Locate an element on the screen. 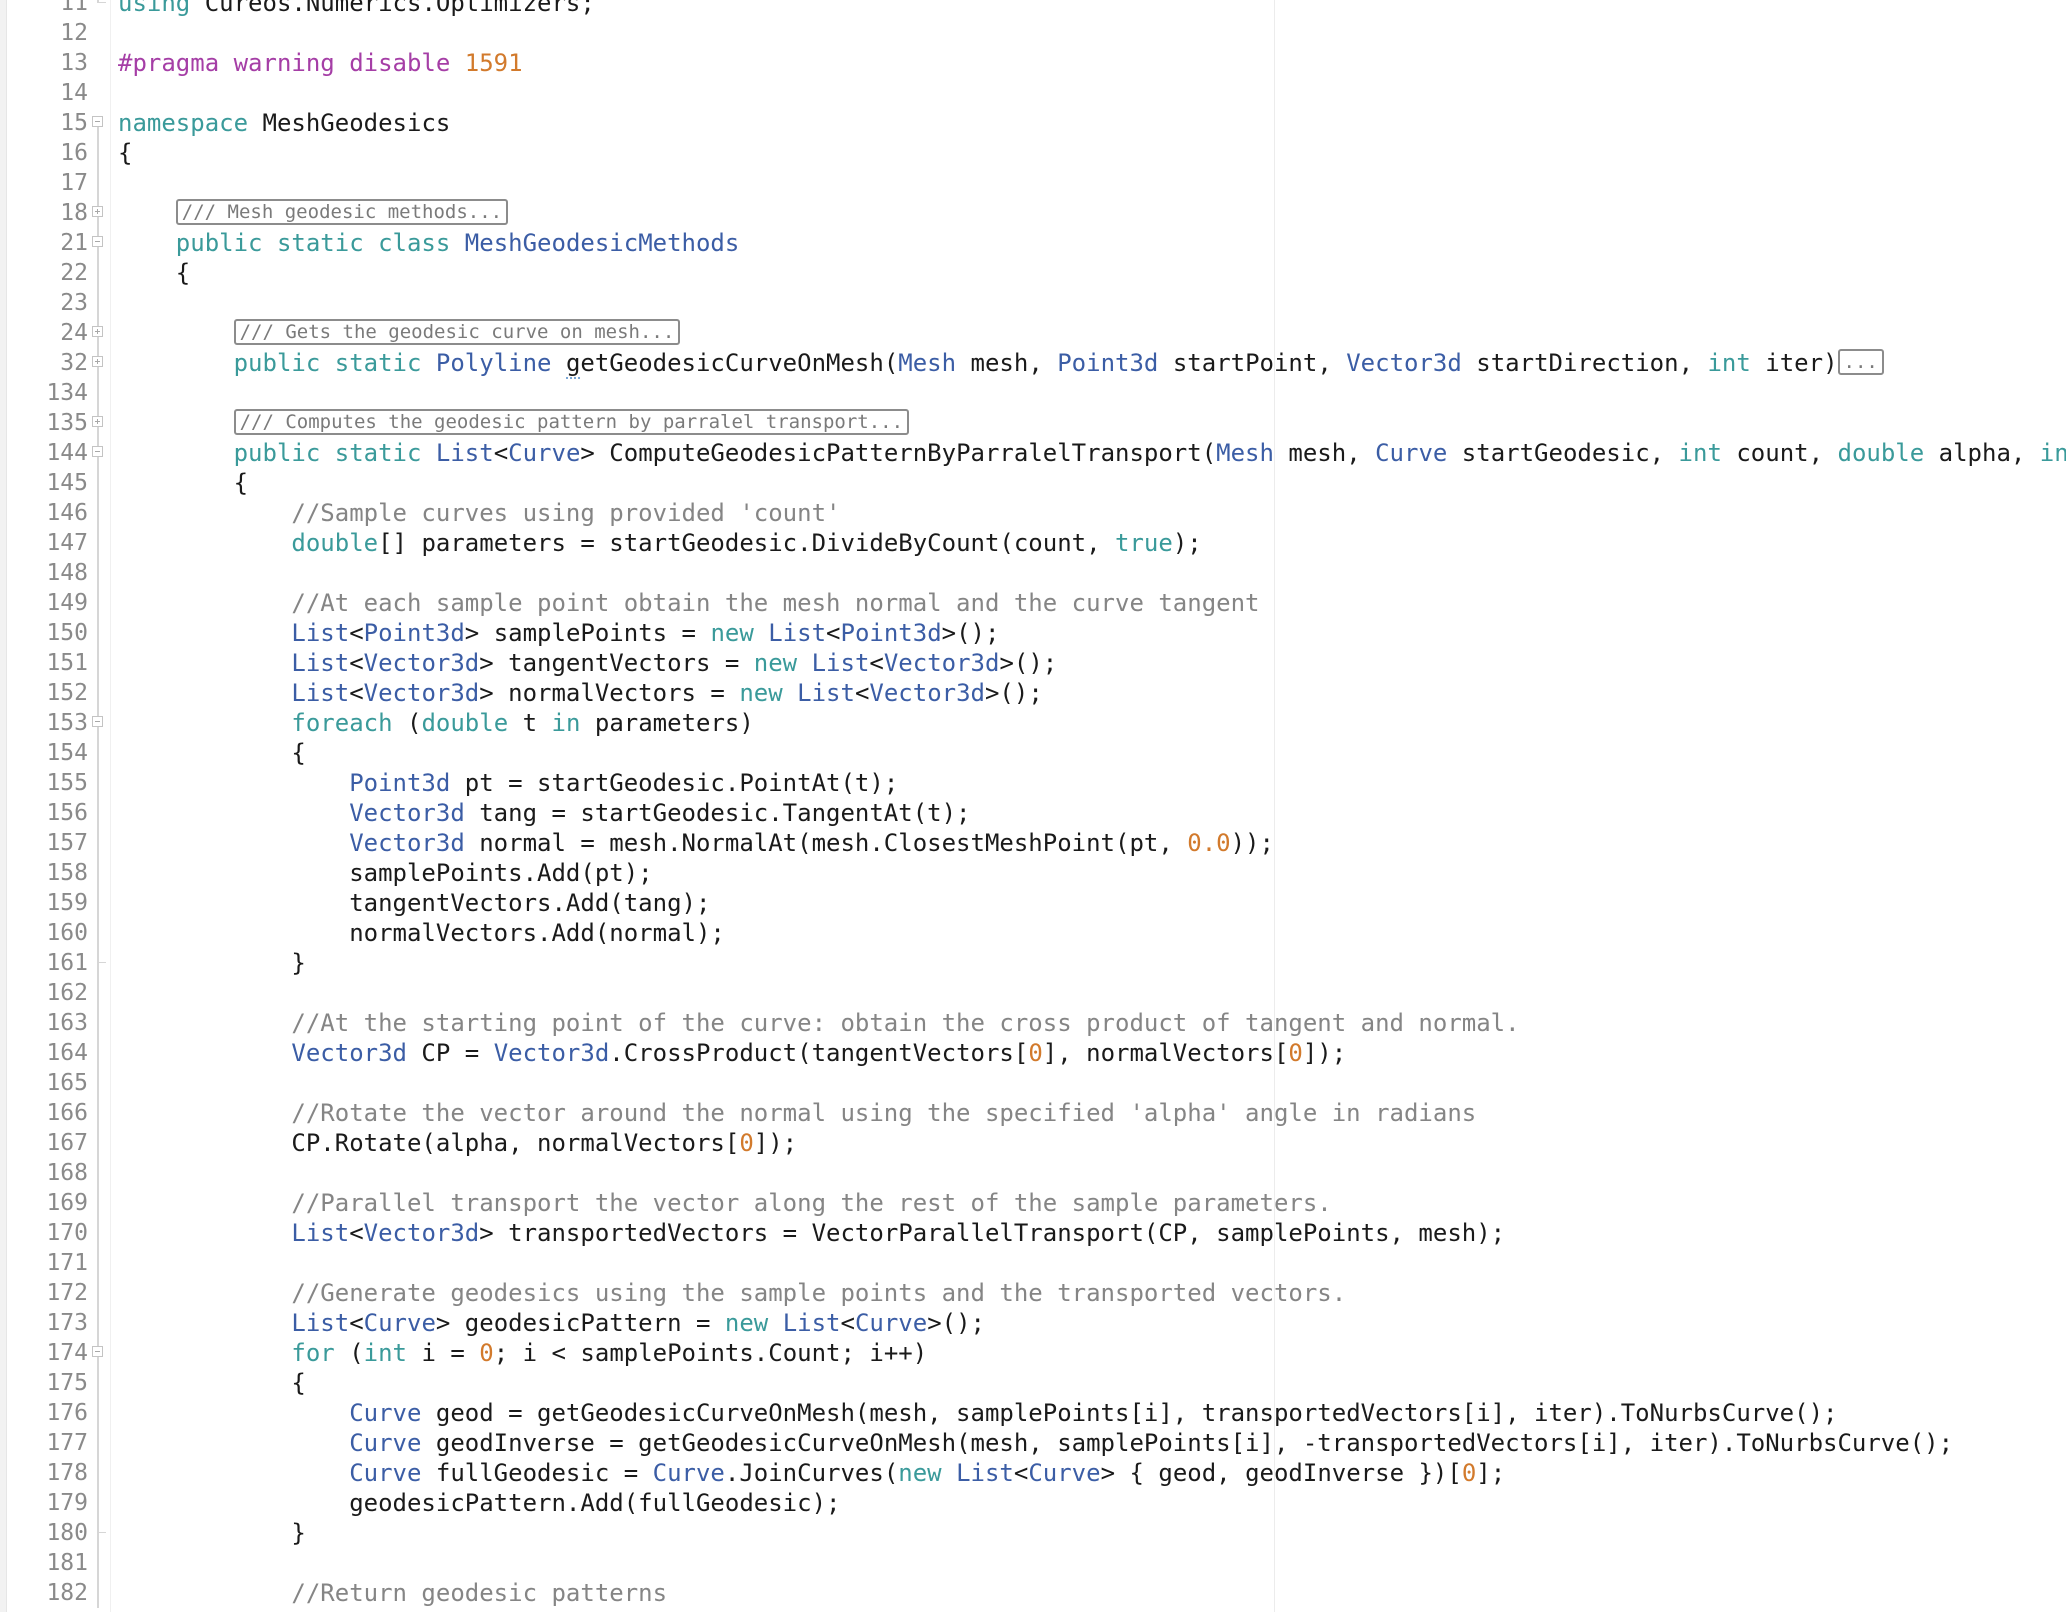 The height and width of the screenshot is (1612, 2066). code-text: CP.Rotate(alpha, normalVectors[0]); is located at coordinates (457, 1143).